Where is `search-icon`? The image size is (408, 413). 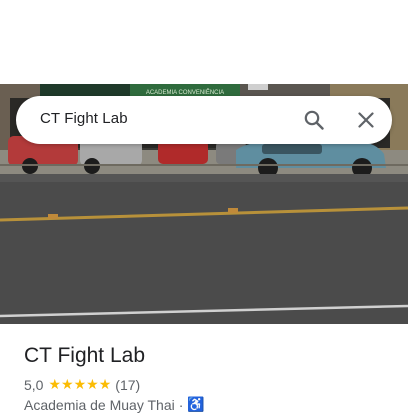
search-icon is located at coordinates (314, 120).